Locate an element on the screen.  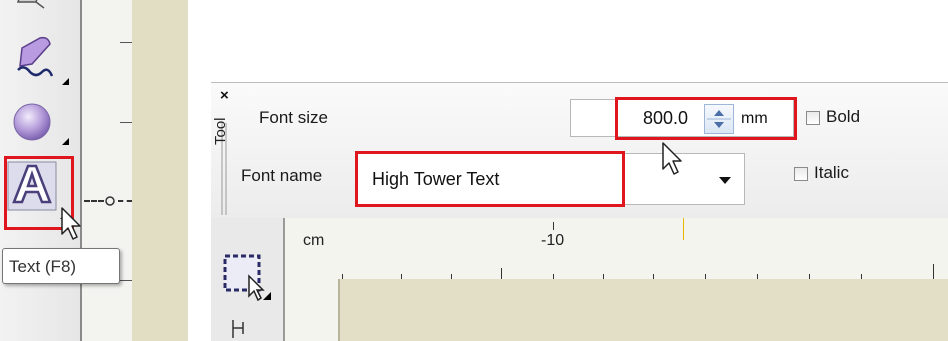
ruler-marker-icon is located at coordinates (110, 201).